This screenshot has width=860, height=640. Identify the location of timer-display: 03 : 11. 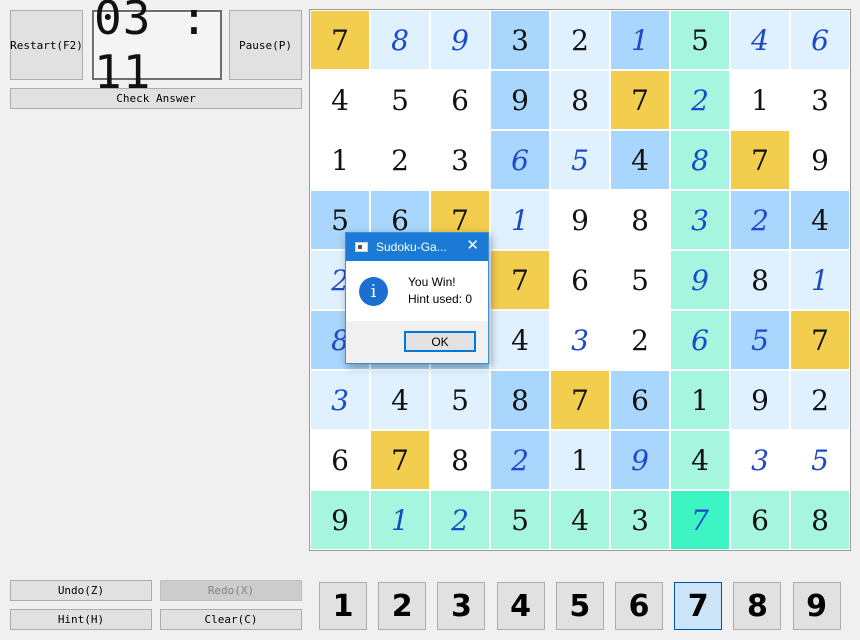
(157, 49).